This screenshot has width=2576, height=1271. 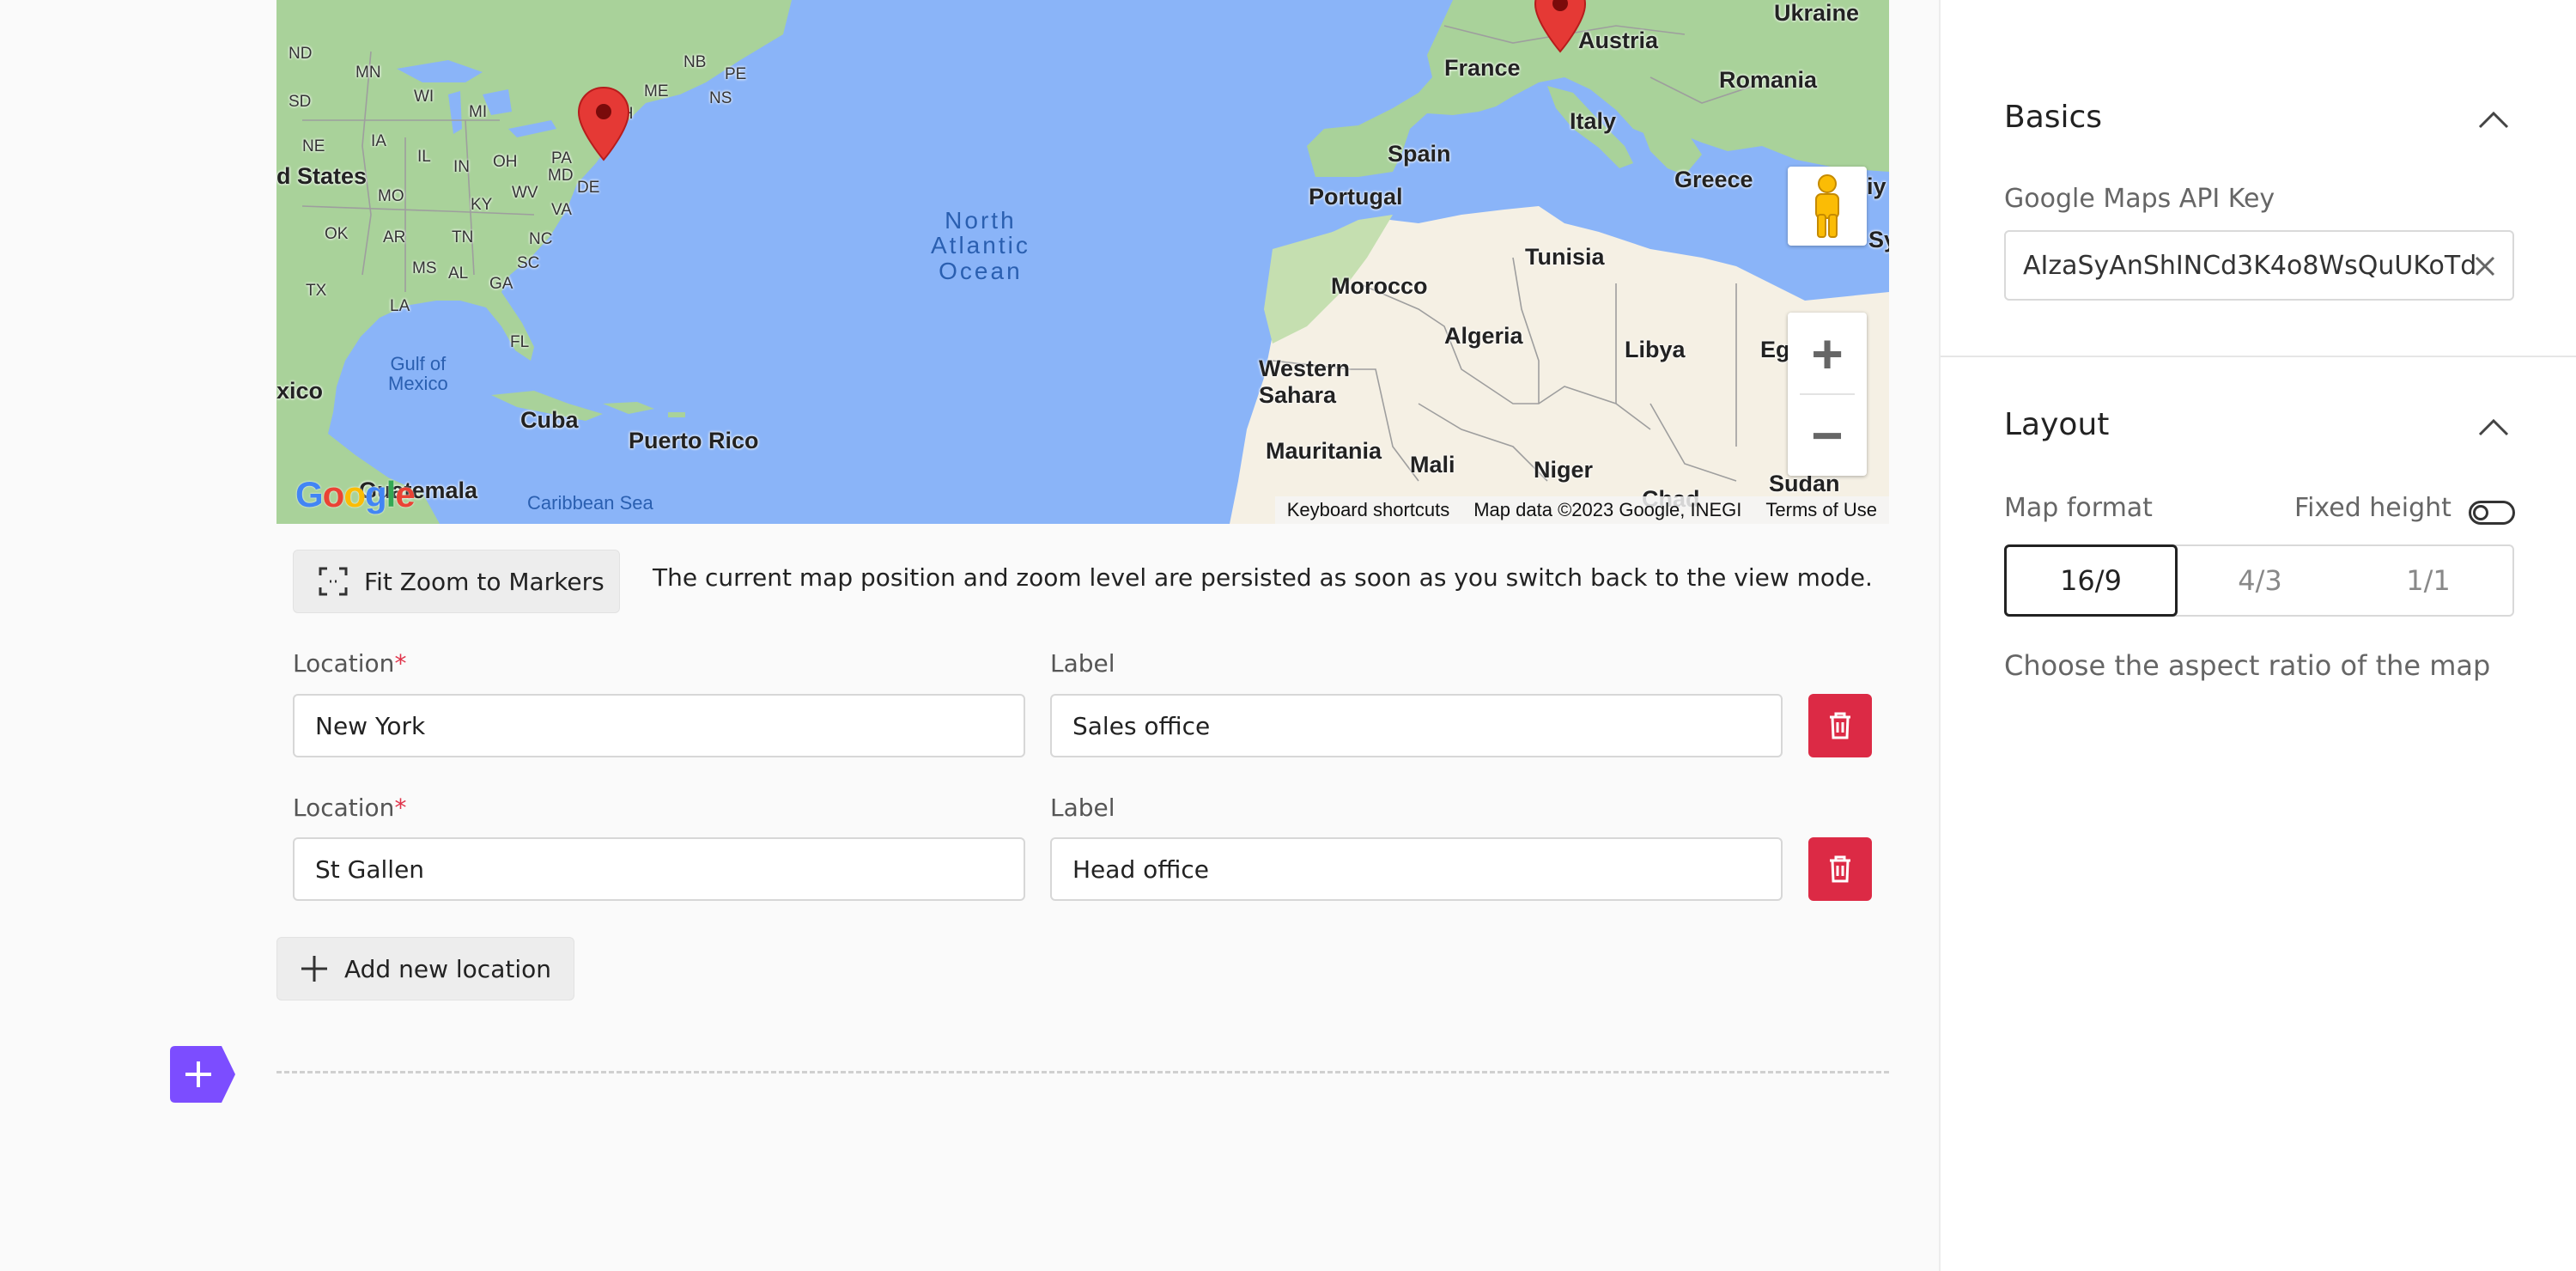 What do you see at coordinates (603, 124) in the screenshot?
I see `map-marker-new-york` at bounding box center [603, 124].